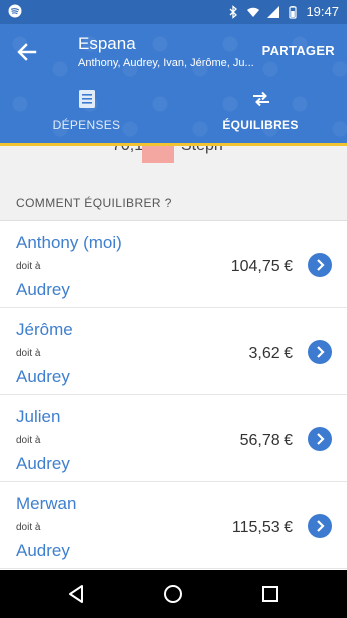  Describe the element at coordinates (173, 12) in the screenshot. I see `status-bar: 19:47` at that location.